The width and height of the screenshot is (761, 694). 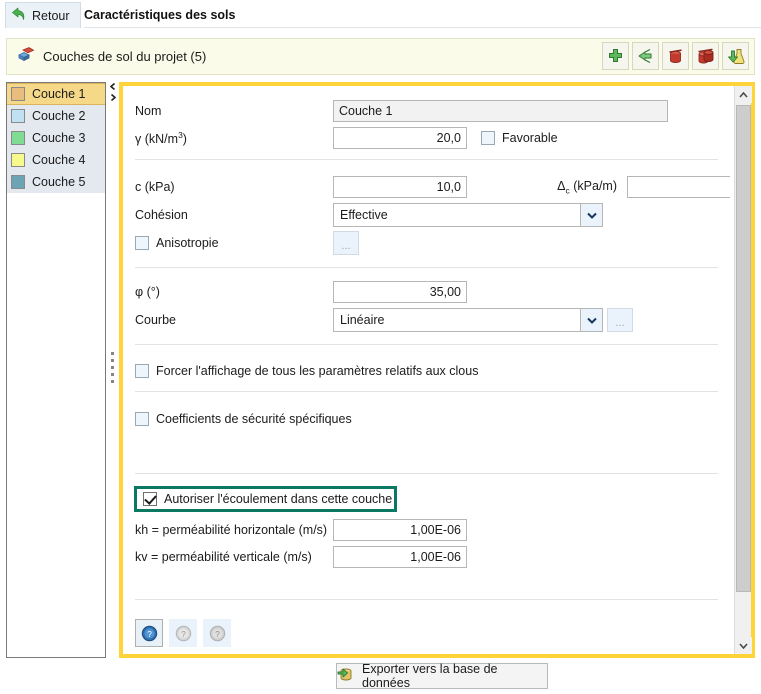 I want to click on scroll-up-button, so click(x=743, y=94).